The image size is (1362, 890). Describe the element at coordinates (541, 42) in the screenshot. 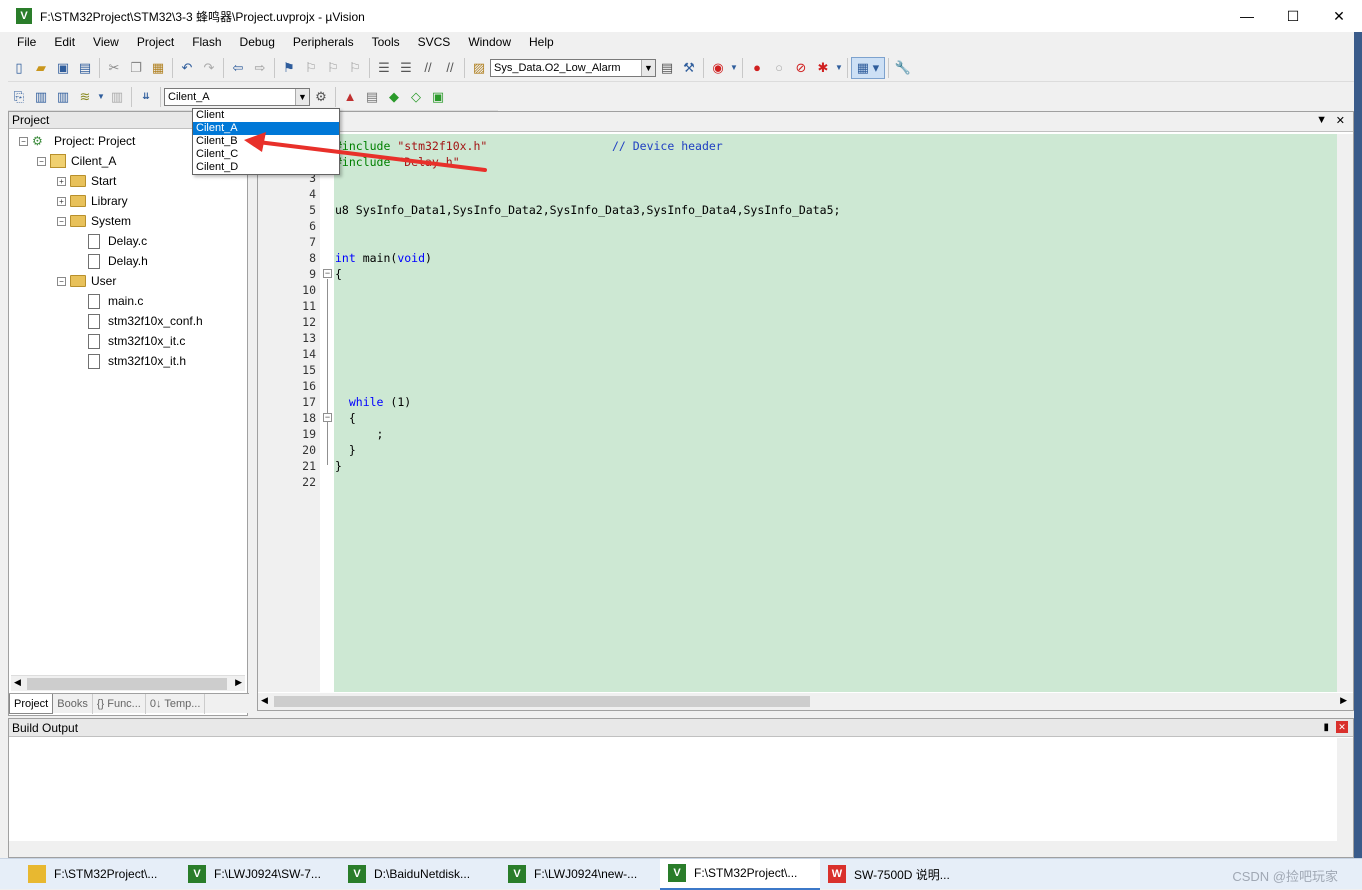

I see `menu-help: Help` at that location.